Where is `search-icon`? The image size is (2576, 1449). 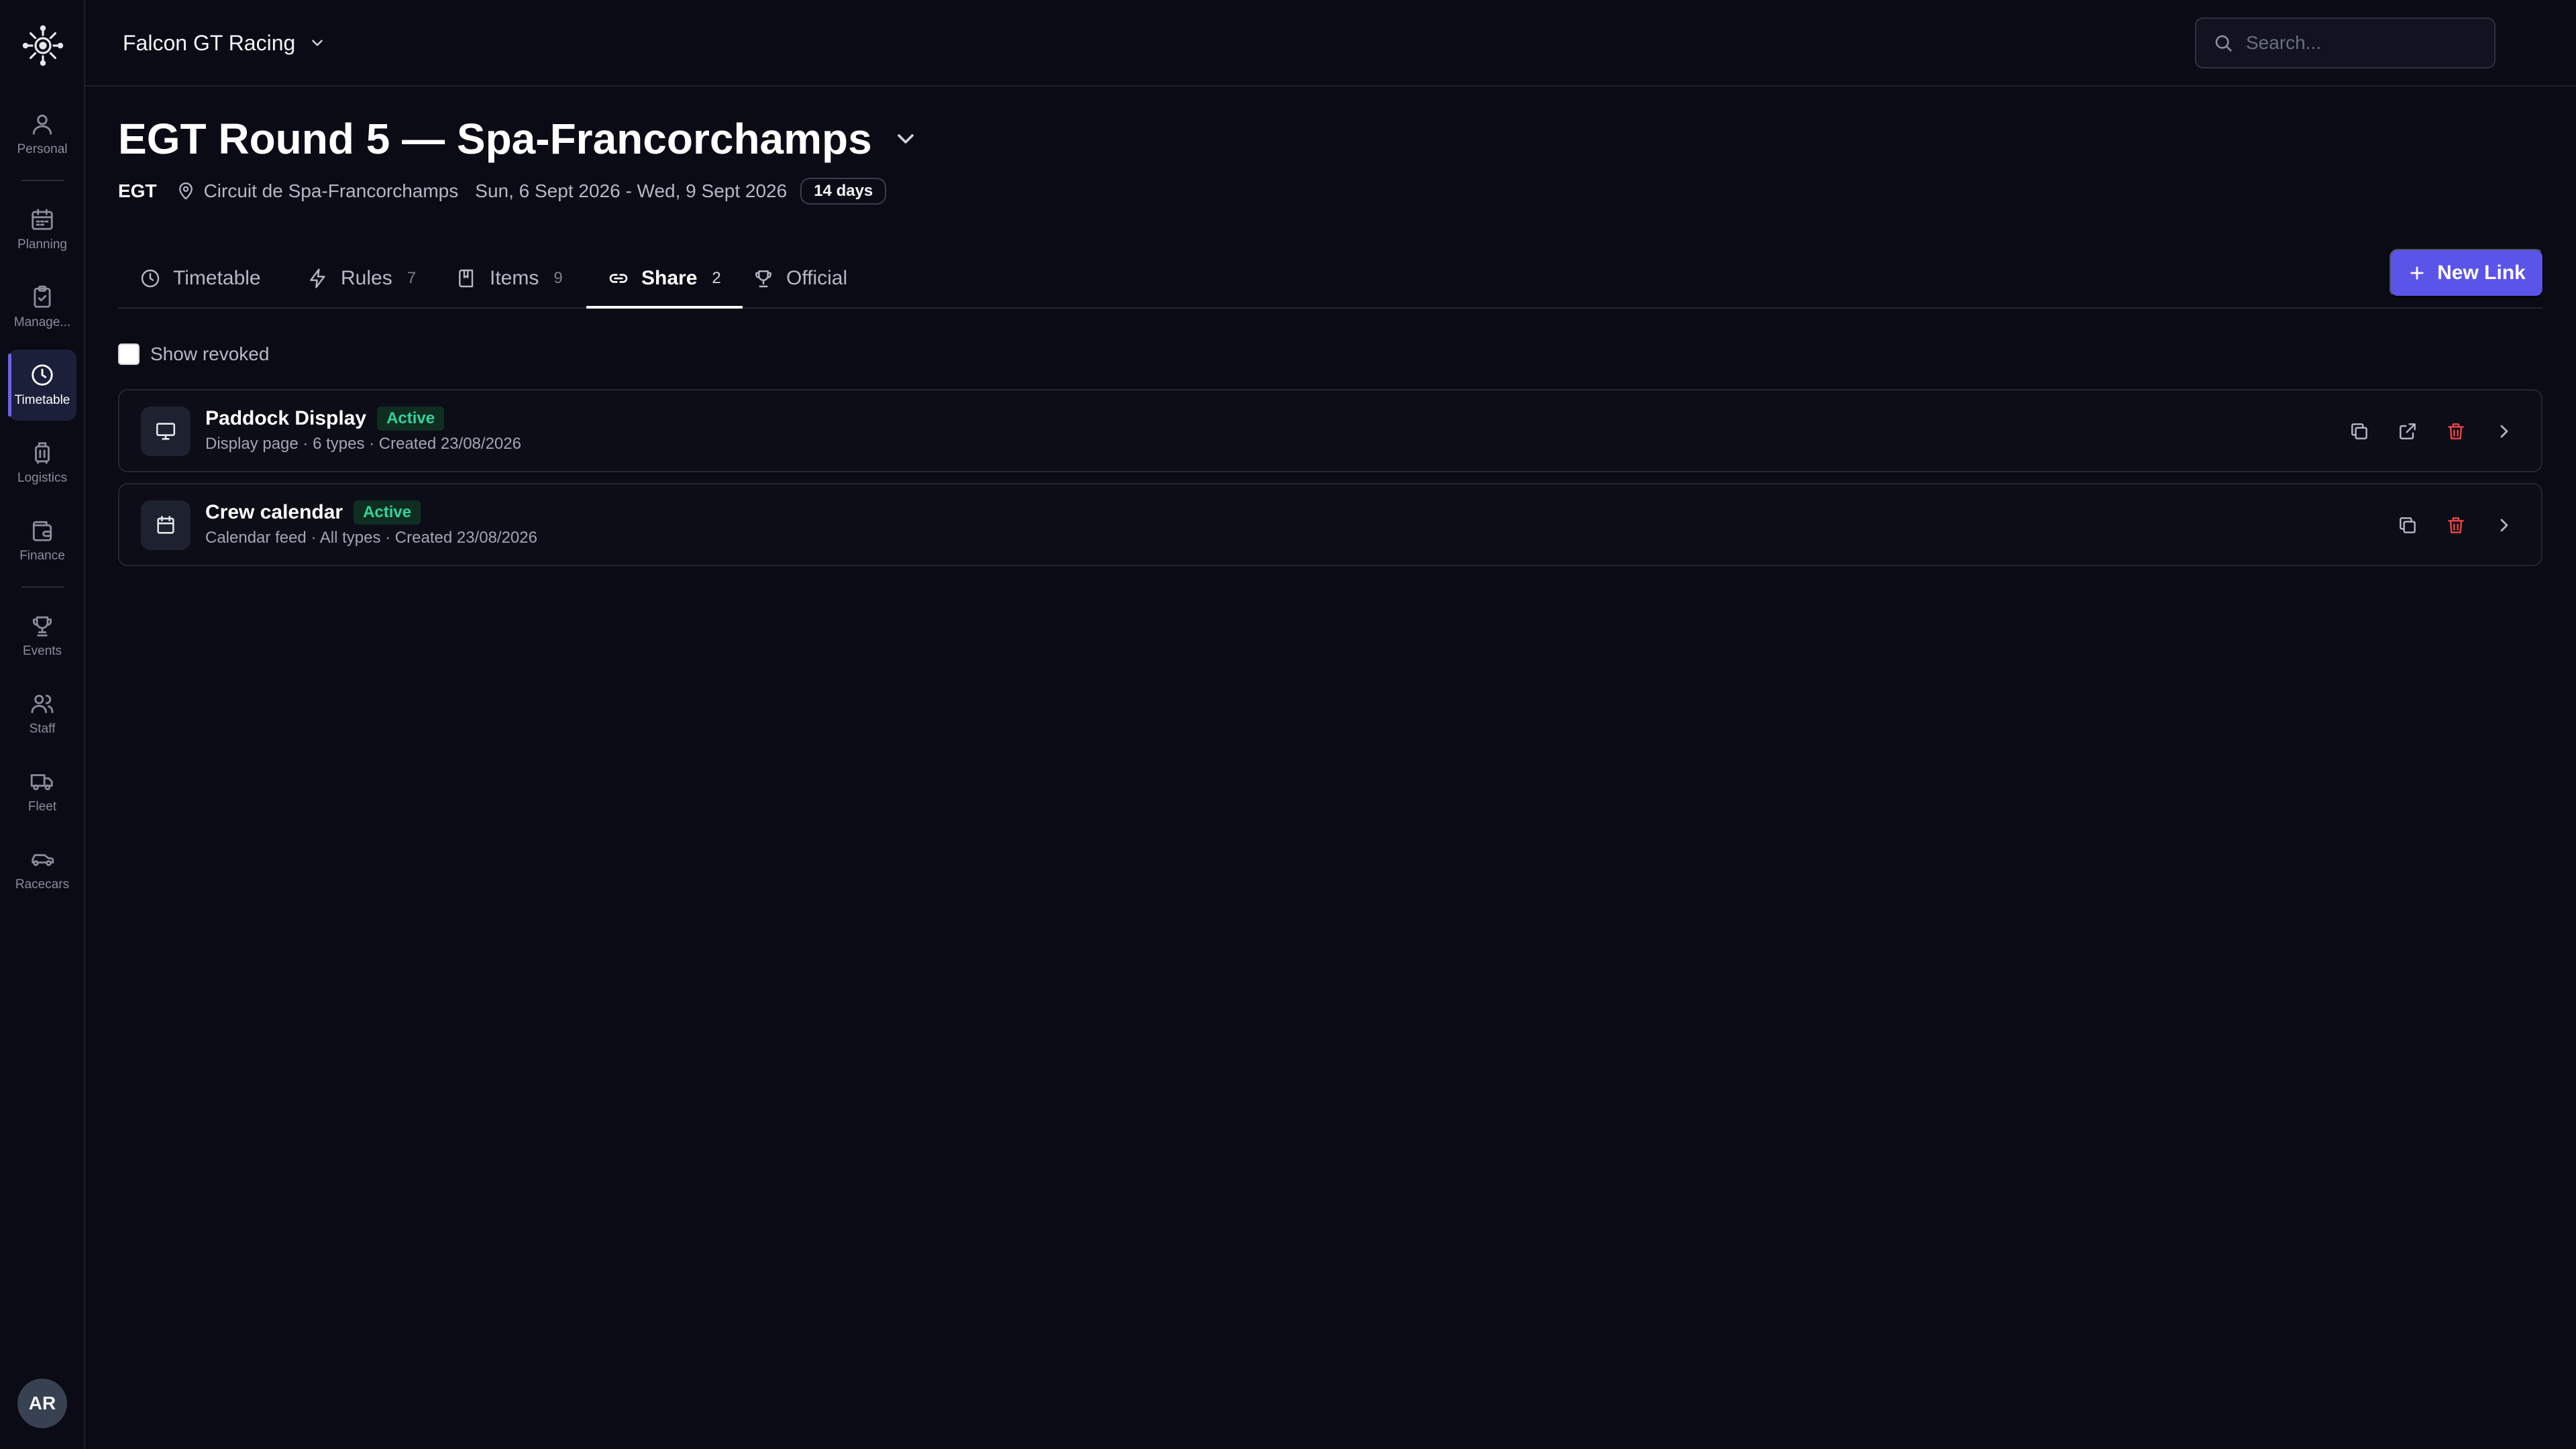 search-icon is located at coordinates (2223, 43).